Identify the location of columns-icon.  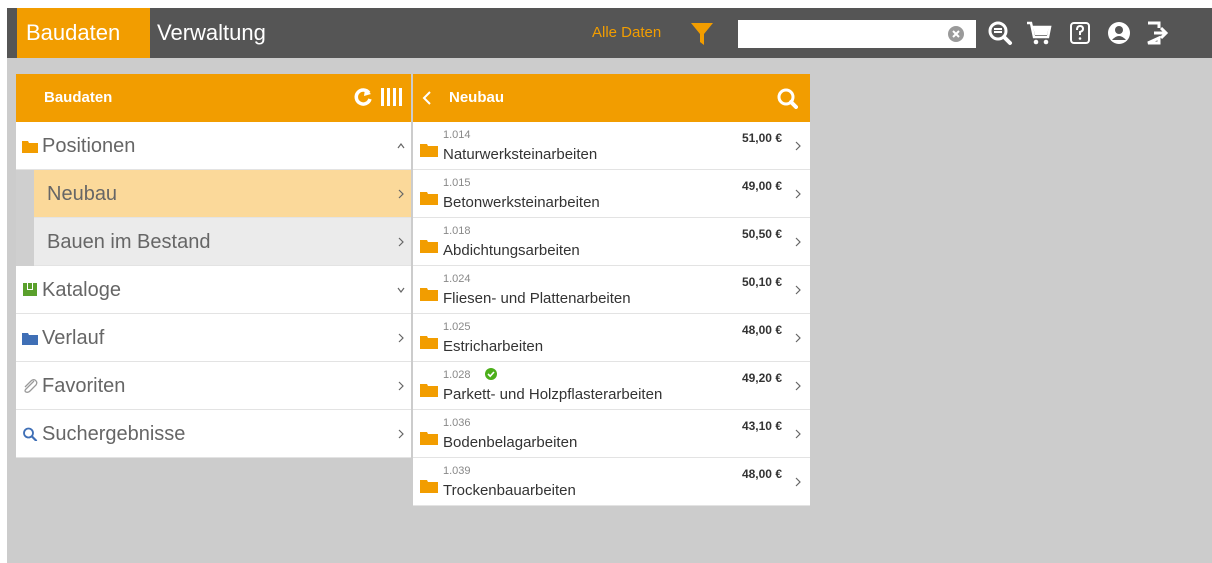
(391, 97).